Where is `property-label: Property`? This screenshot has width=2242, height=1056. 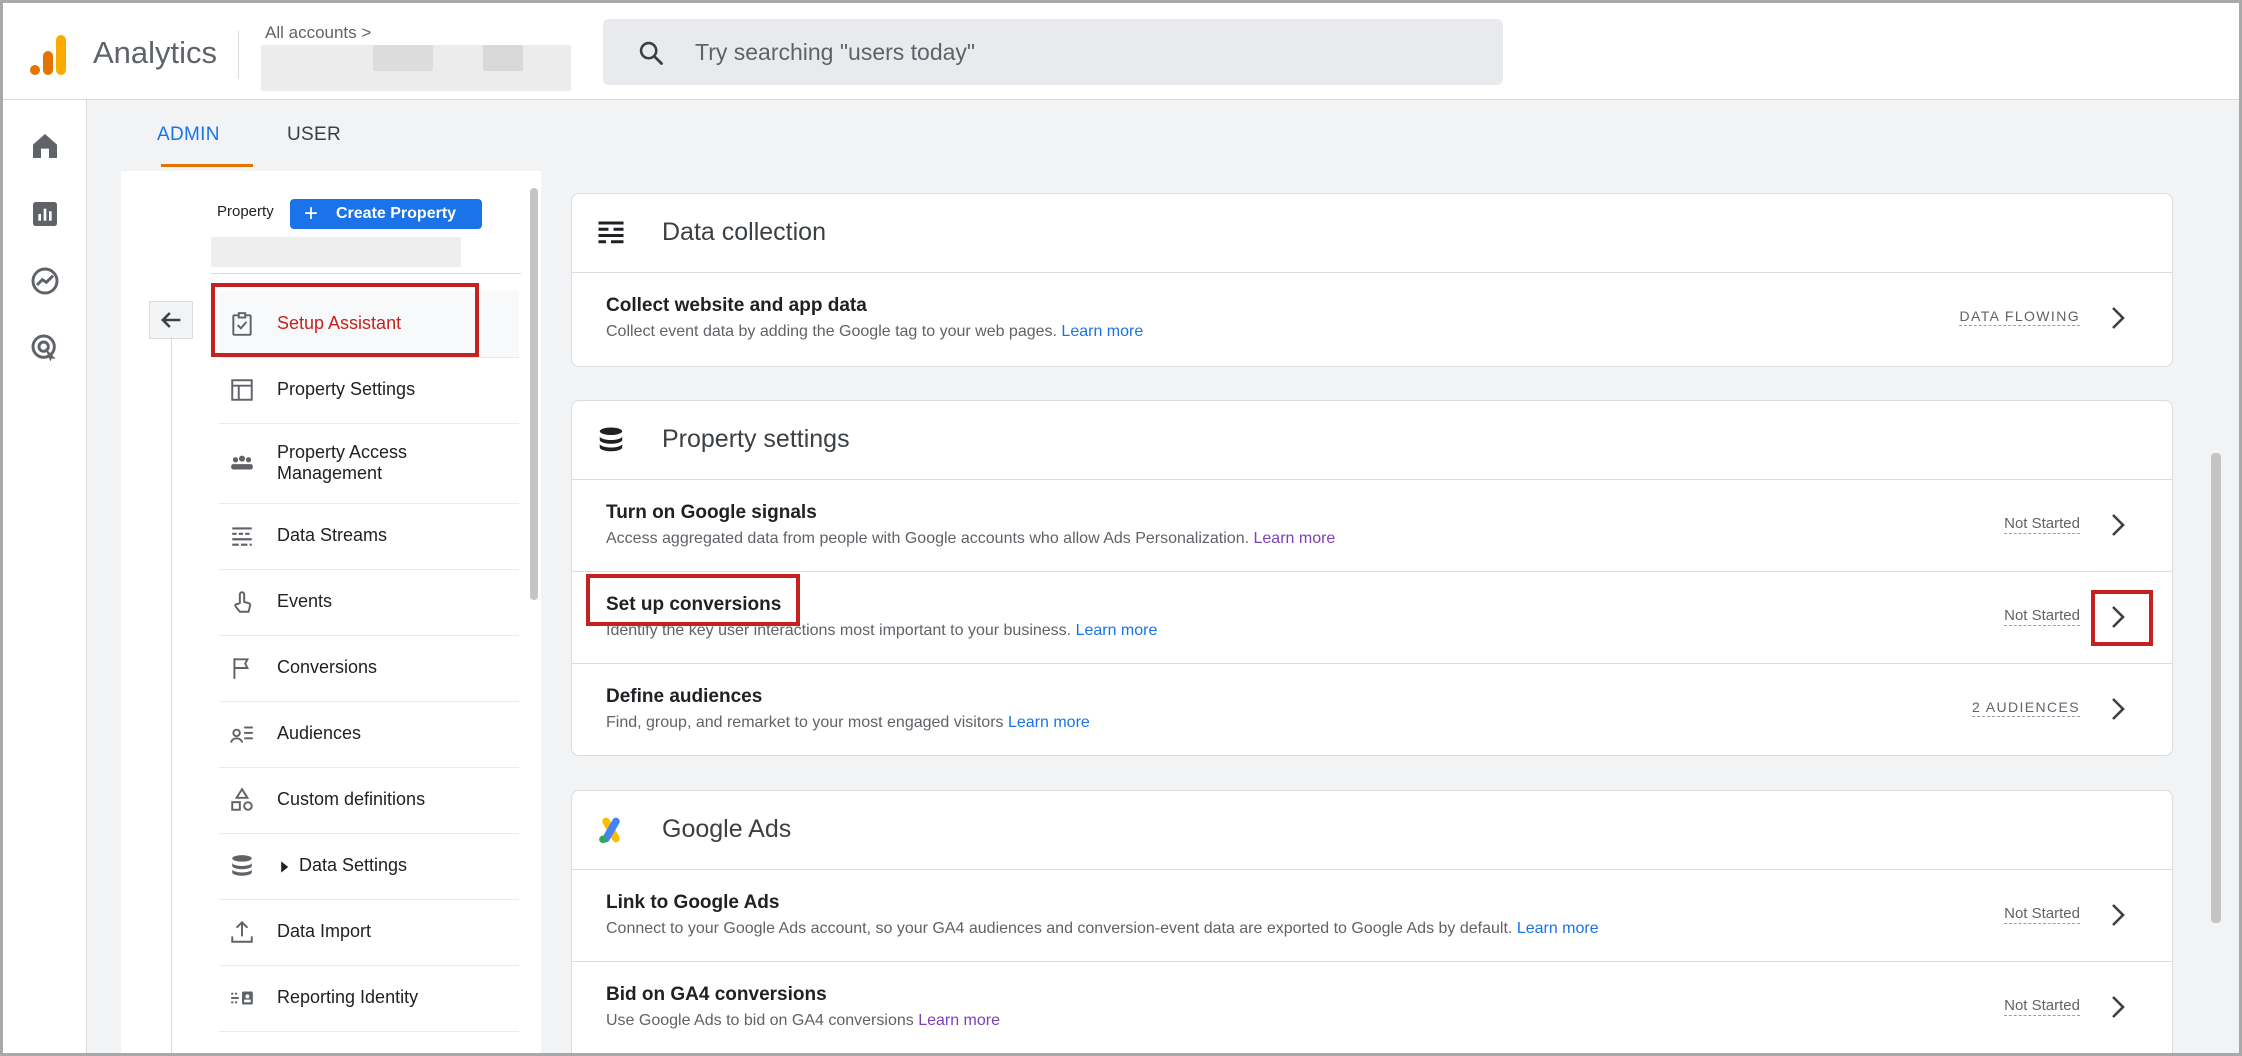
property-label: Property is located at coordinates (245, 211).